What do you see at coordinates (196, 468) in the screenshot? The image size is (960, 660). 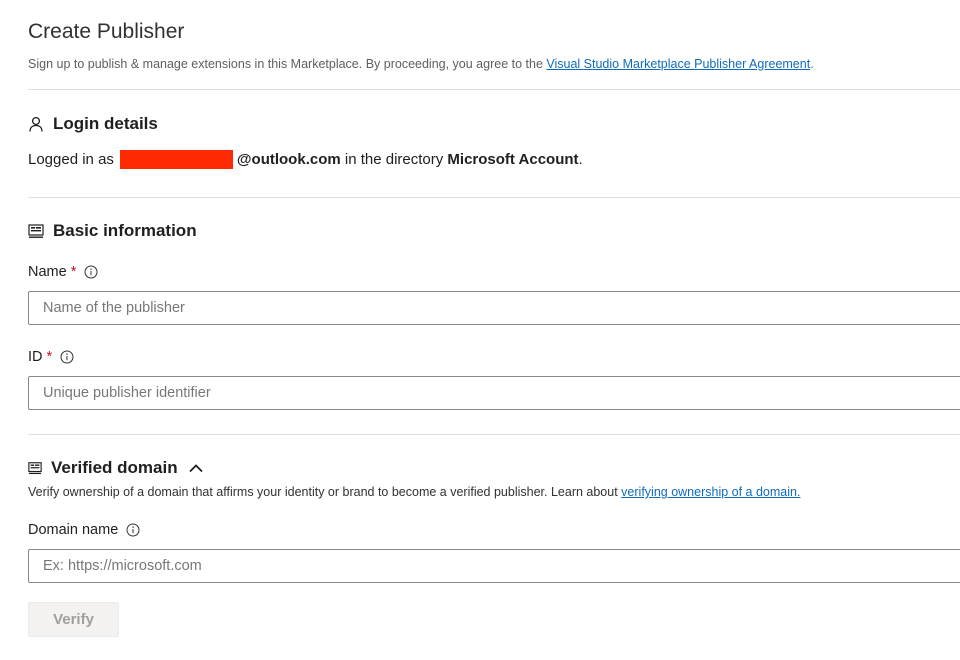 I see `chevron-up-icon` at bounding box center [196, 468].